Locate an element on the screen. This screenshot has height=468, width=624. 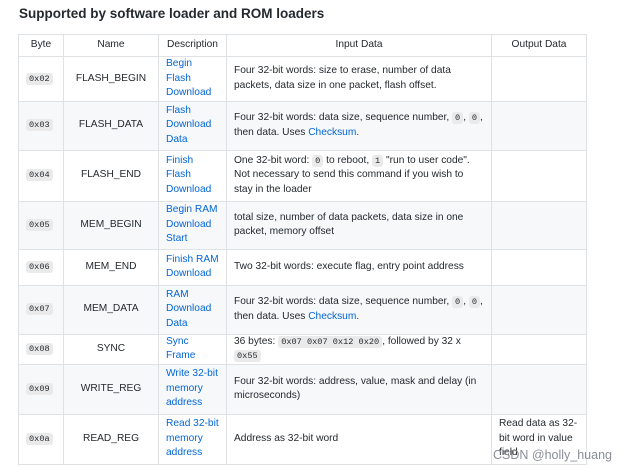
cell-name: MEM_BEGIN is located at coordinates (111, 225).